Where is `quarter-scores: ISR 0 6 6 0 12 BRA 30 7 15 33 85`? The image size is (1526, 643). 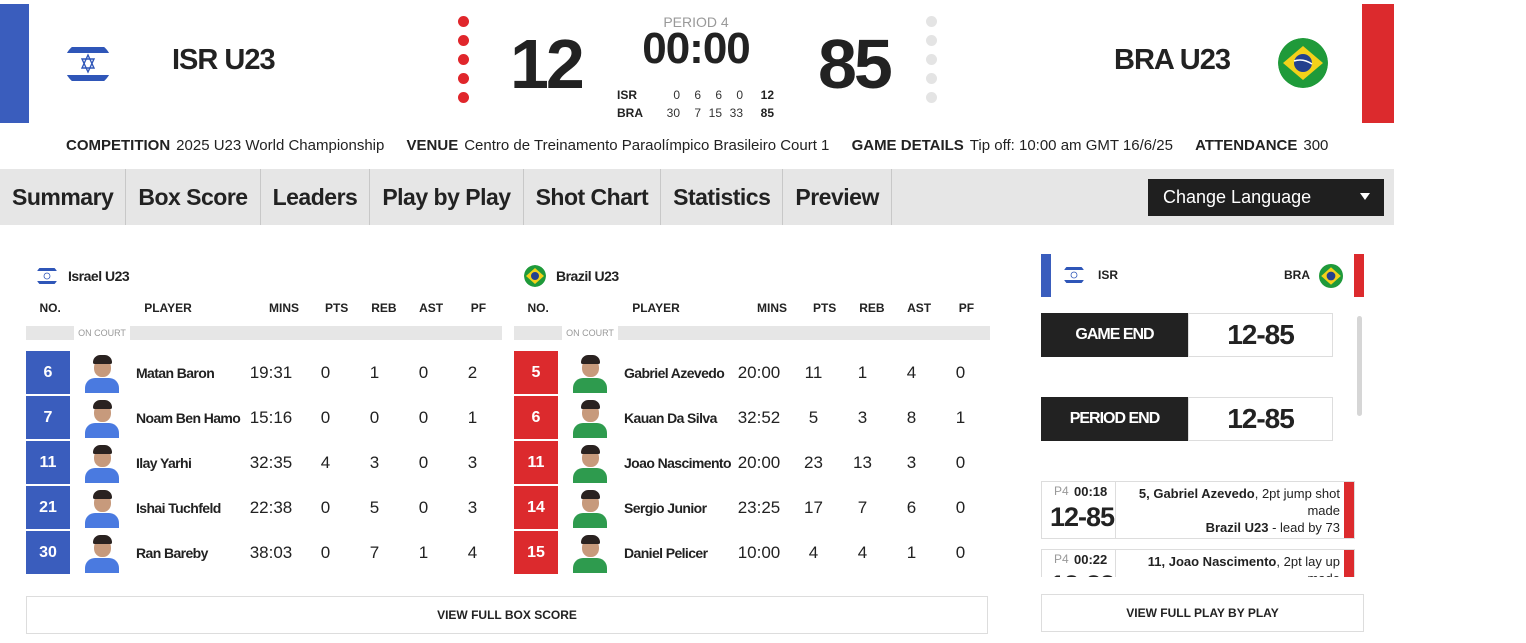 quarter-scores: ISR 0 6 6 0 12 BRA 30 7 15 33 85 is located at coordinates (695, 104).